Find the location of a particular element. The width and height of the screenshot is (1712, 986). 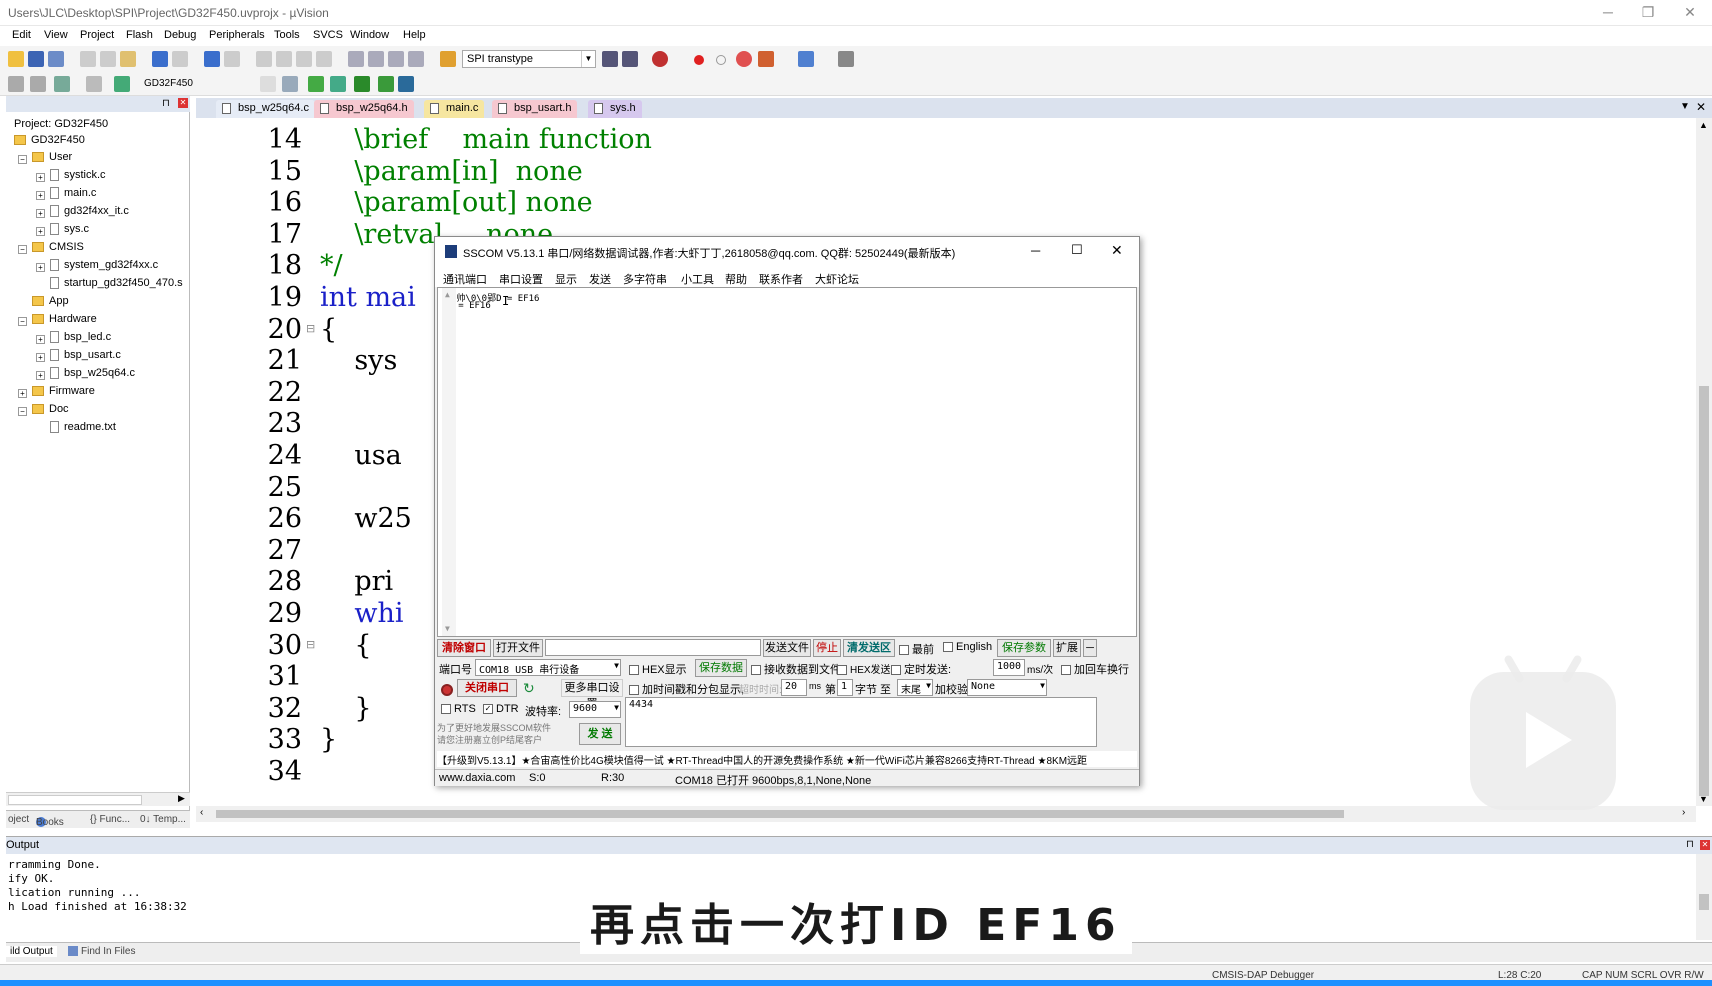

manage-icon is located at coordinates (290, 84).